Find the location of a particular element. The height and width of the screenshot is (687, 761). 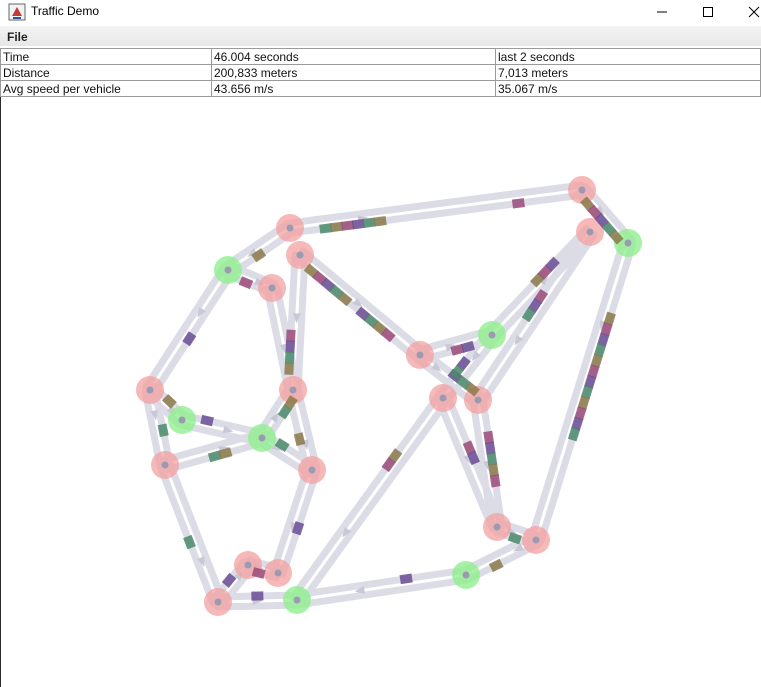

stat-total: 200,833 meters is located at coordinates (353, 72).